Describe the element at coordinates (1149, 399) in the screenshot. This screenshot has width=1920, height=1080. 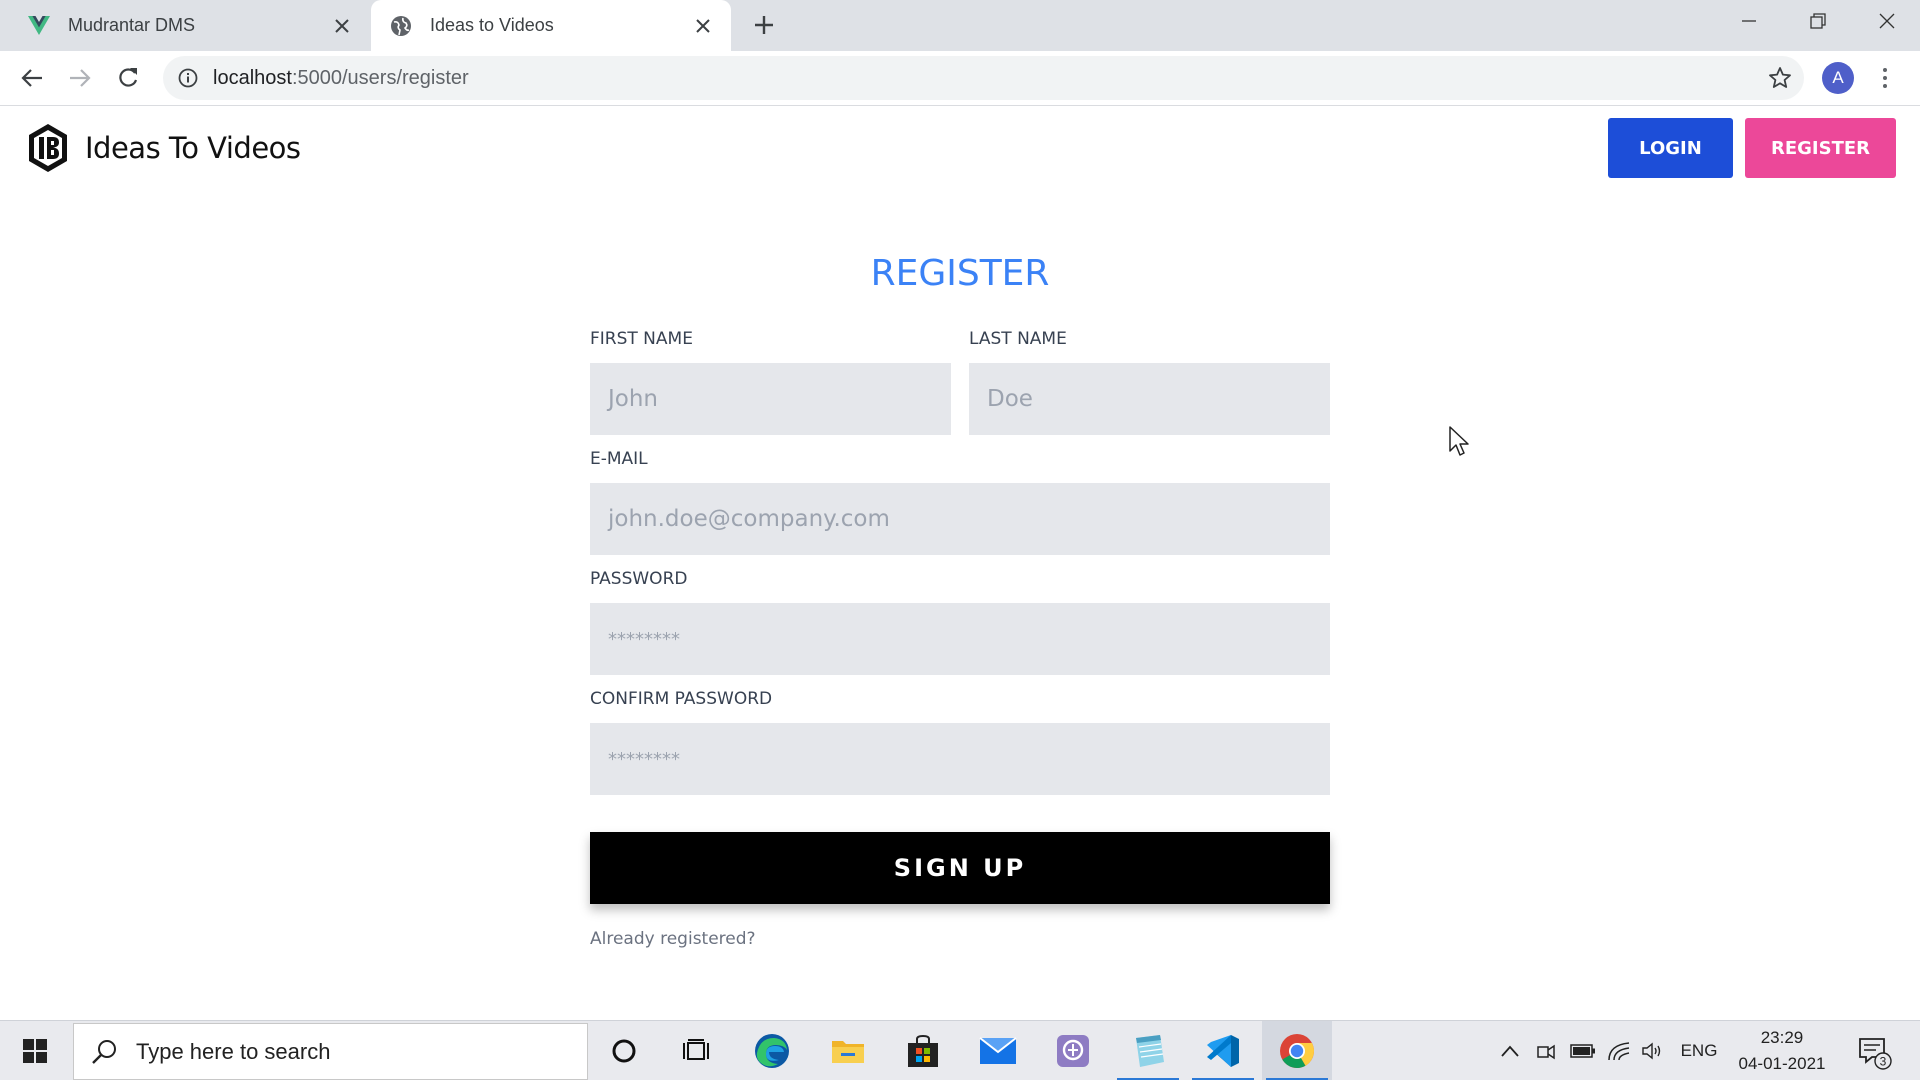
I see `last-name-input: Doe` at that location.